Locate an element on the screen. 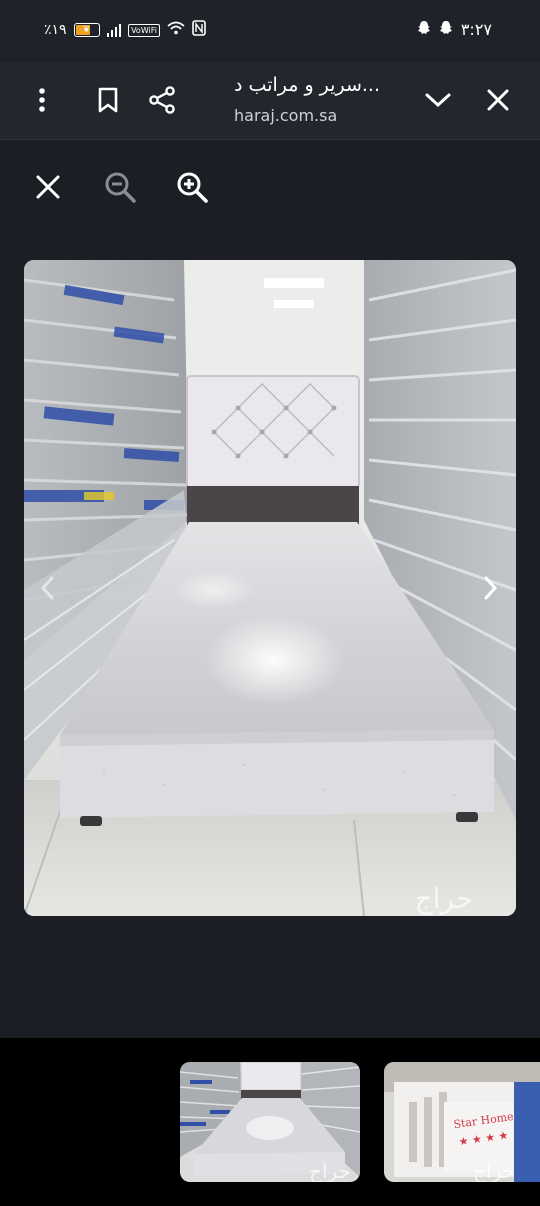 The width and height of the screenshot is (540, 1206). chevron-right-icon is located at coordinates (491, 588).